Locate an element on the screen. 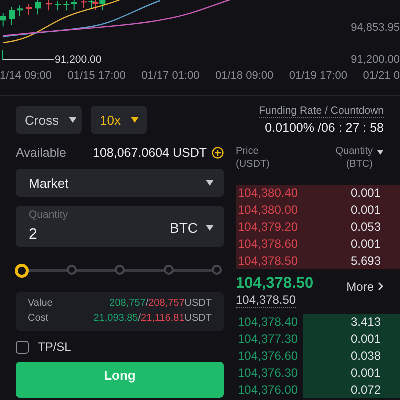 This screenshot has height=400, width=400. last-price: 104,378.50 is located at coordinates (275, 283).